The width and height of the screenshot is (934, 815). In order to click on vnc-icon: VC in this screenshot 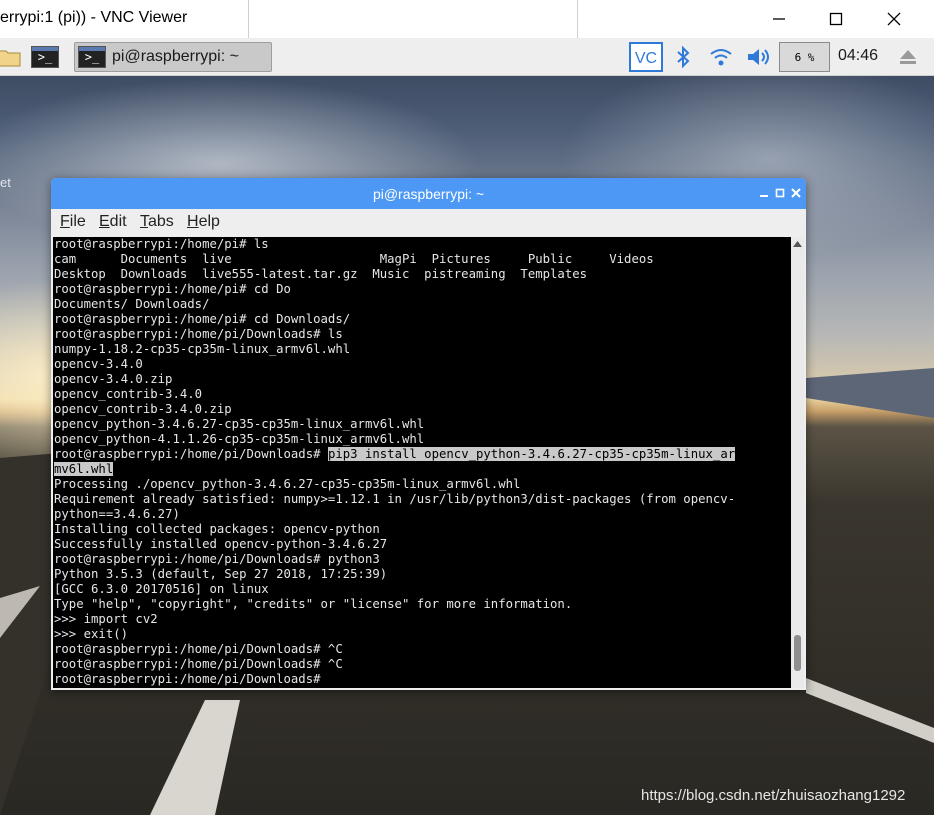, I will do `click(646, 57)`.